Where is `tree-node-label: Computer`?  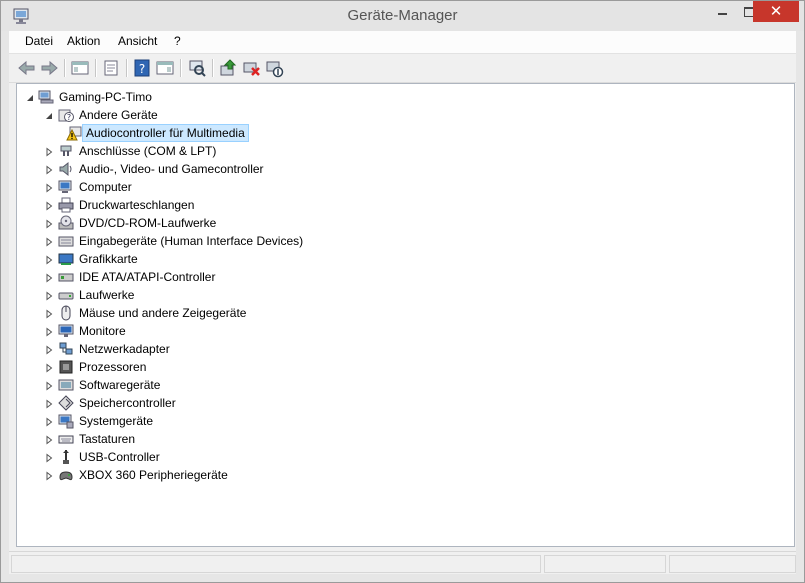
tree-node-label: Computer is located at coordinates (105, 187).